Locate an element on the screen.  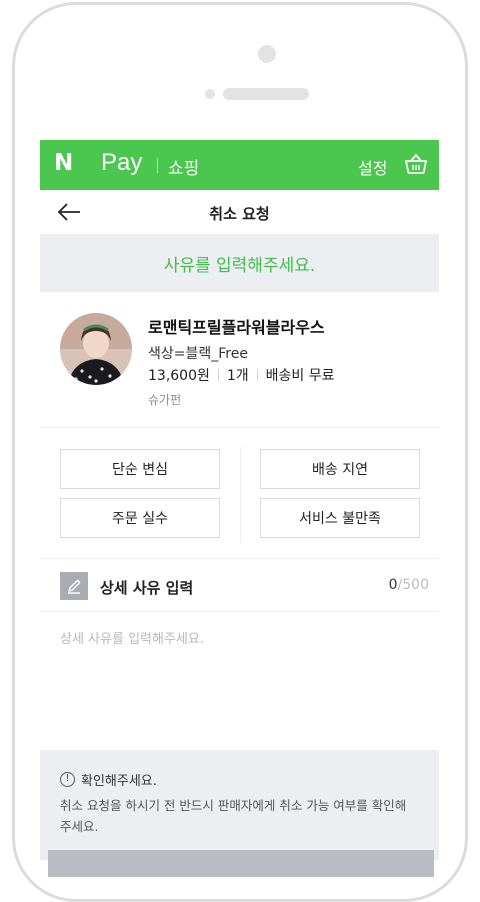
naver-logo: N is located at coordinates (63, 163).